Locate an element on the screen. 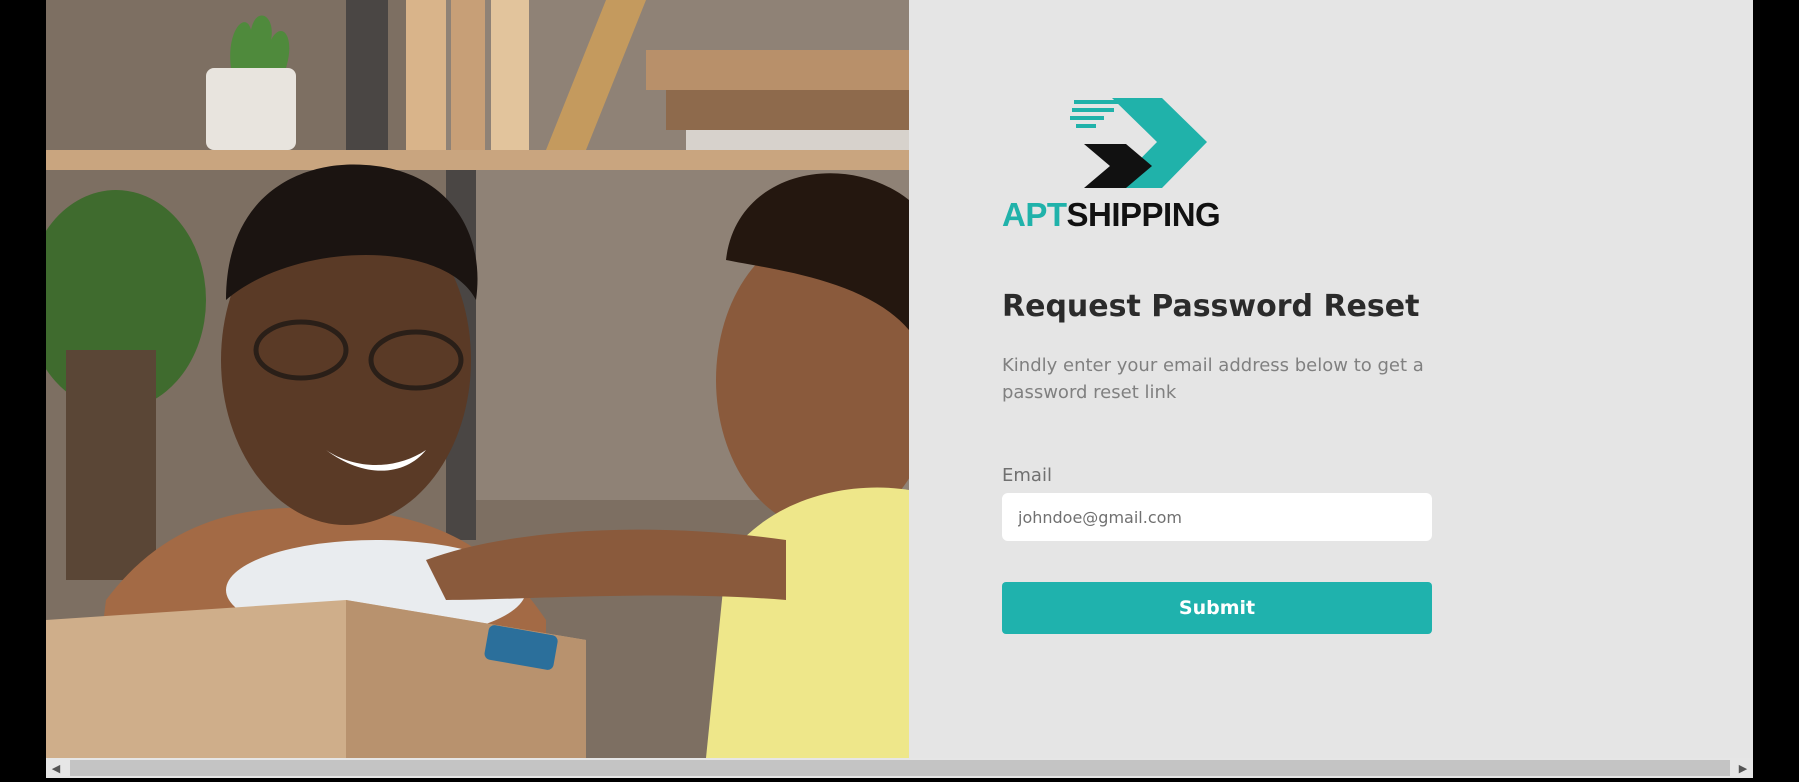  brand-logo: APTSHIPPING is located at coordinates (1122, 166).